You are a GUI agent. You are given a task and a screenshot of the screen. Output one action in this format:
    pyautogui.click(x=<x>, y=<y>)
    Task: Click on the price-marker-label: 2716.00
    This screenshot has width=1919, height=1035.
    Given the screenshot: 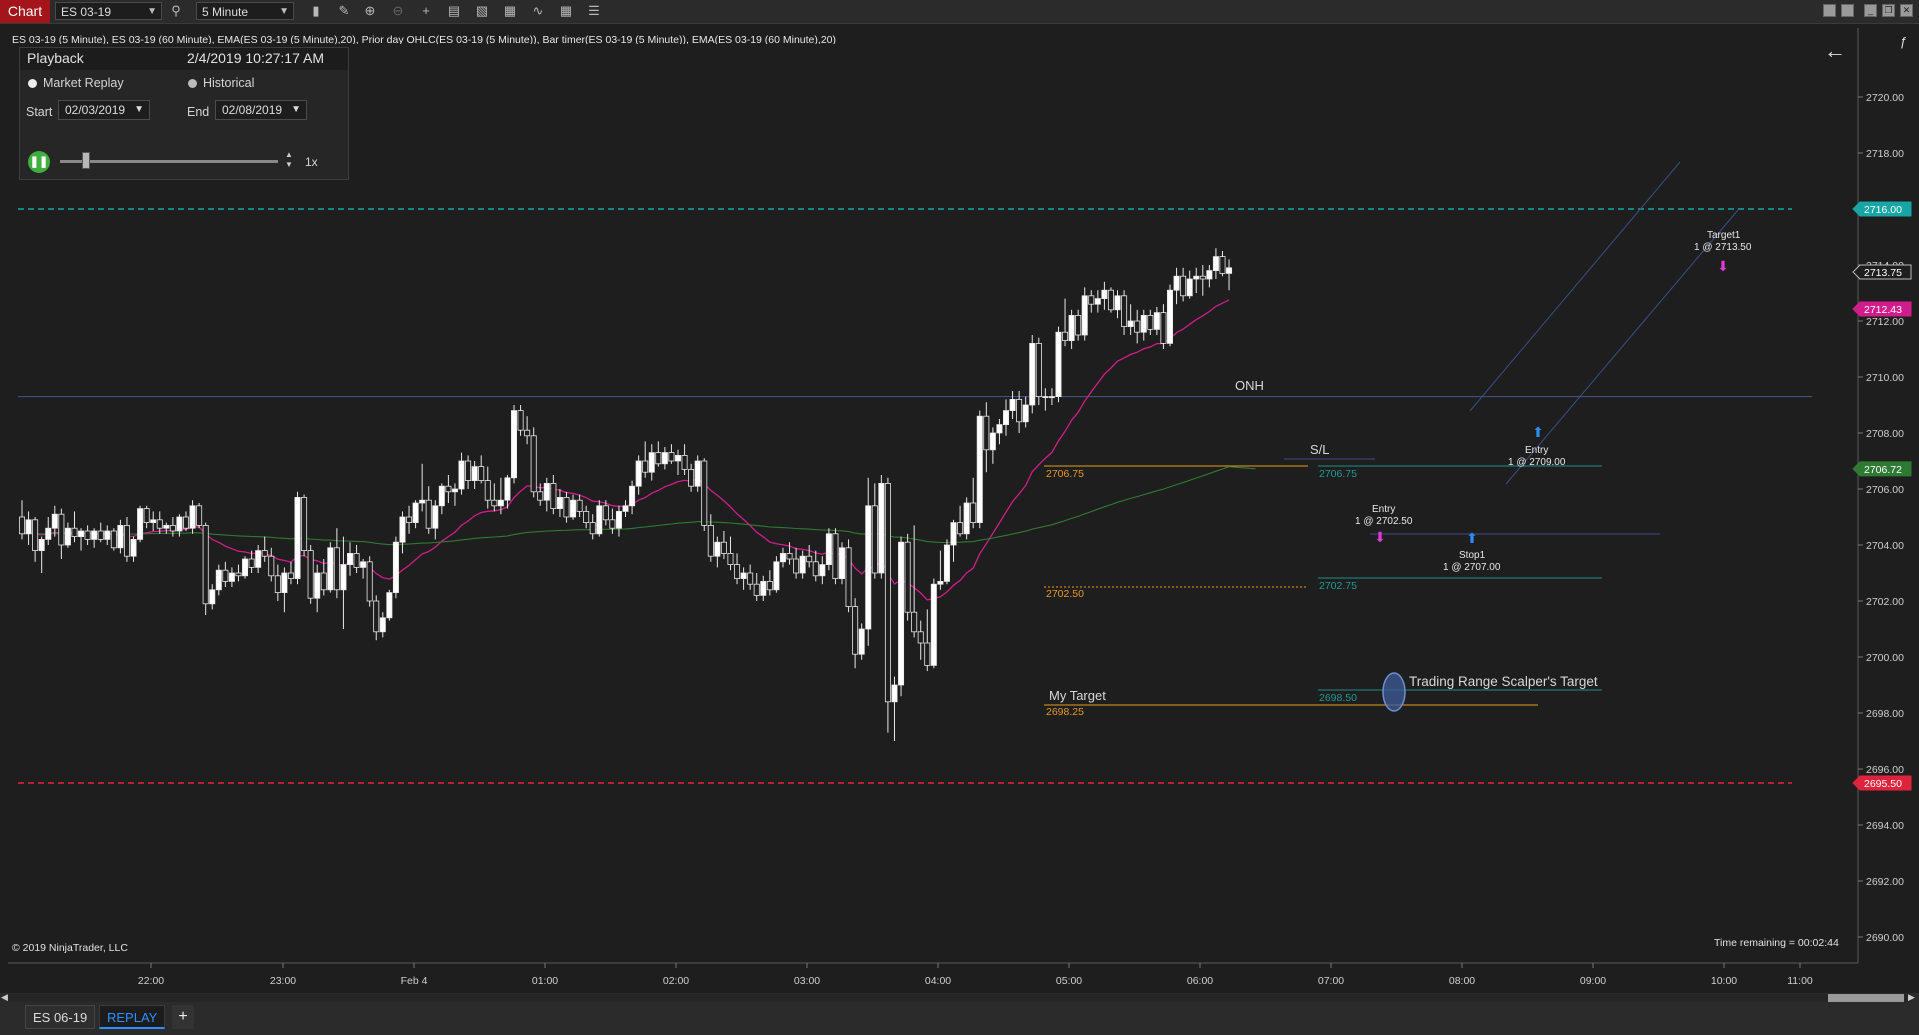 What is the action you would take?
    pyautogui.click(x=1883, y=210)
    